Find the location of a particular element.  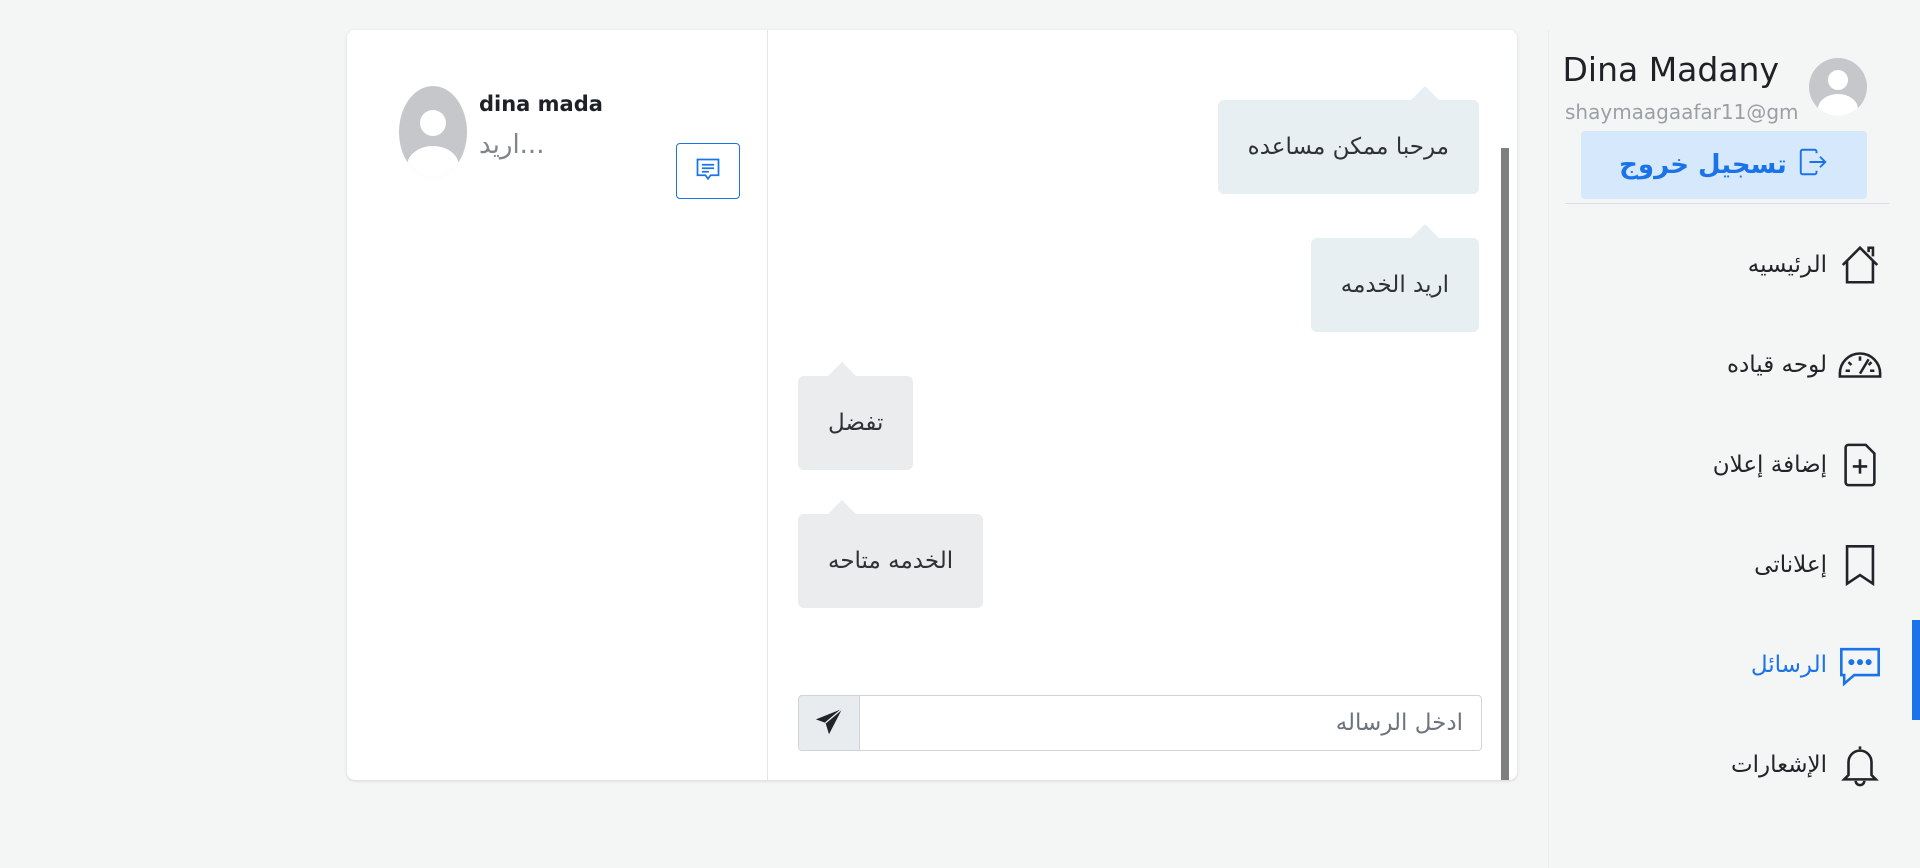

chat-left-text-icon is located at coordinates (708, 171).